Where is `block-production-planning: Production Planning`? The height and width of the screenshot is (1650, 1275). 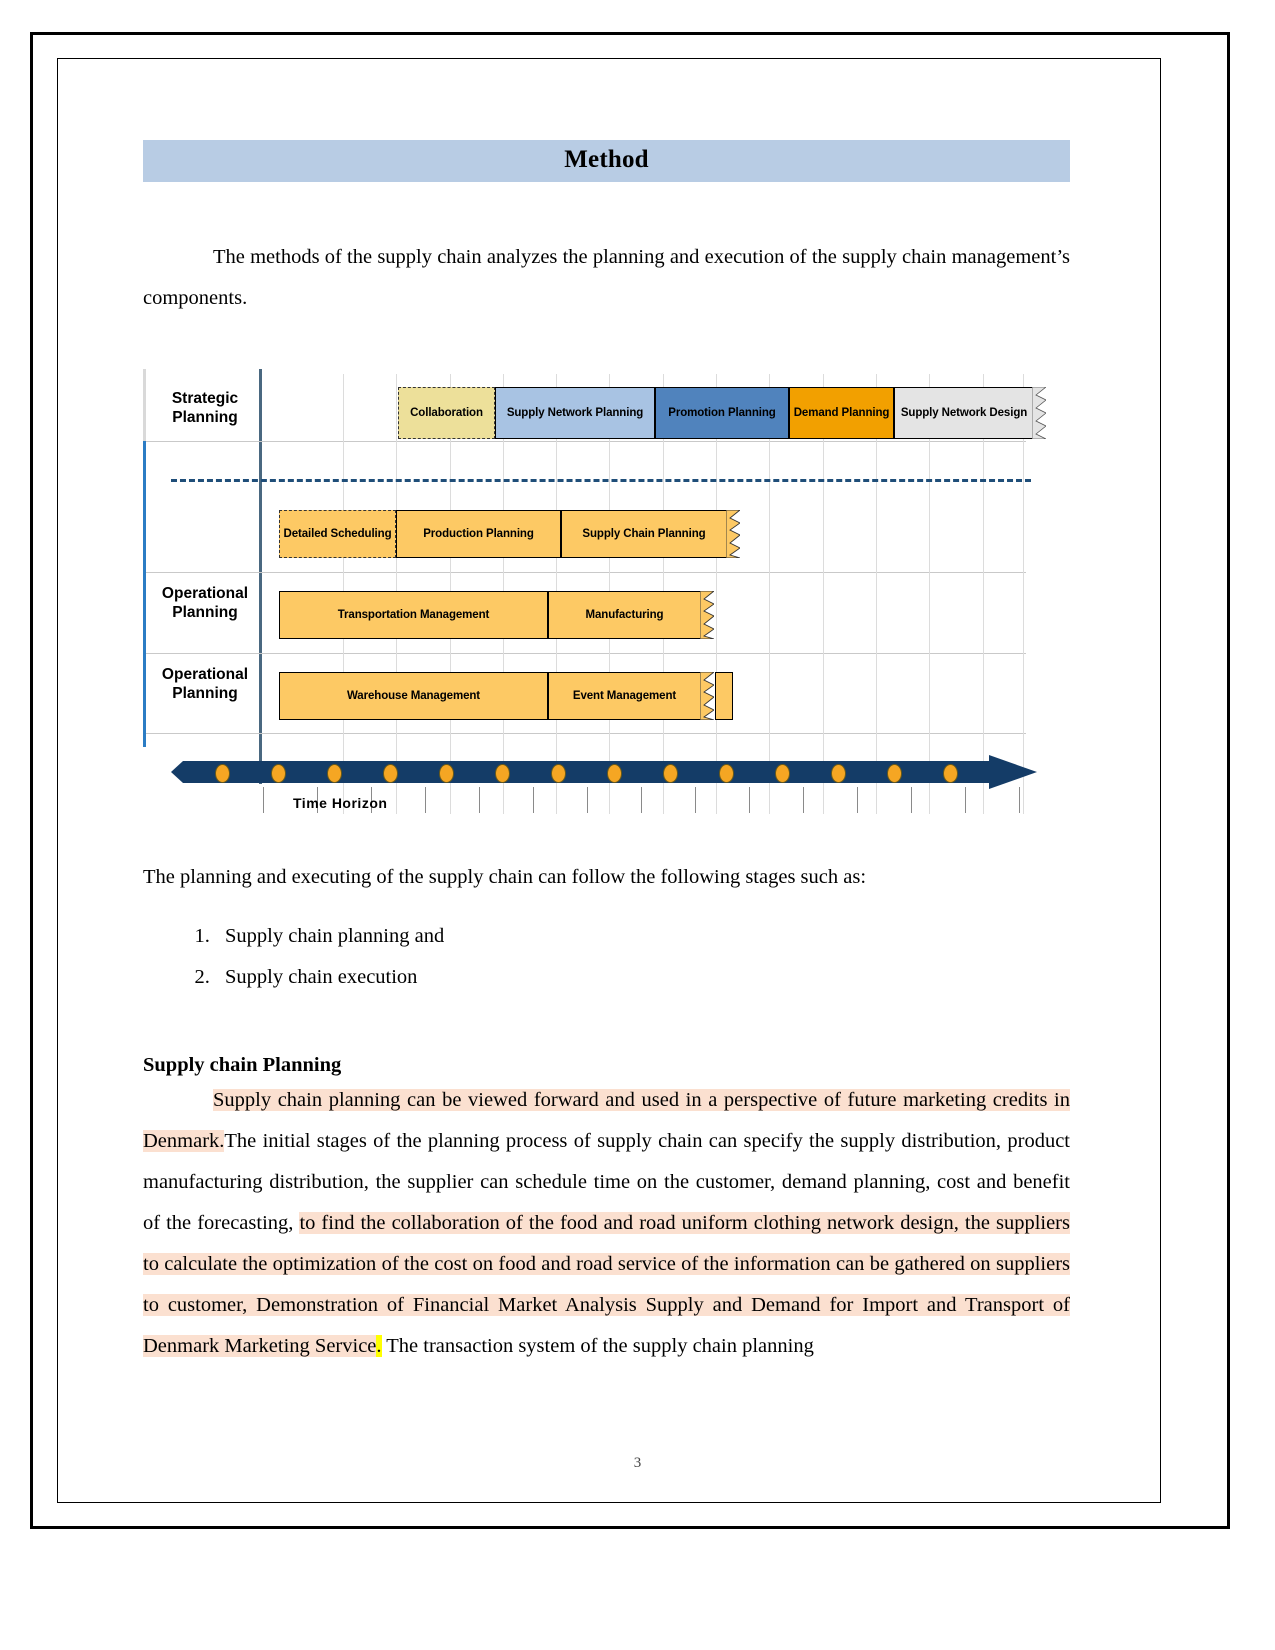 block-production-planning: Production Planning is located at coordinates (478, 534).